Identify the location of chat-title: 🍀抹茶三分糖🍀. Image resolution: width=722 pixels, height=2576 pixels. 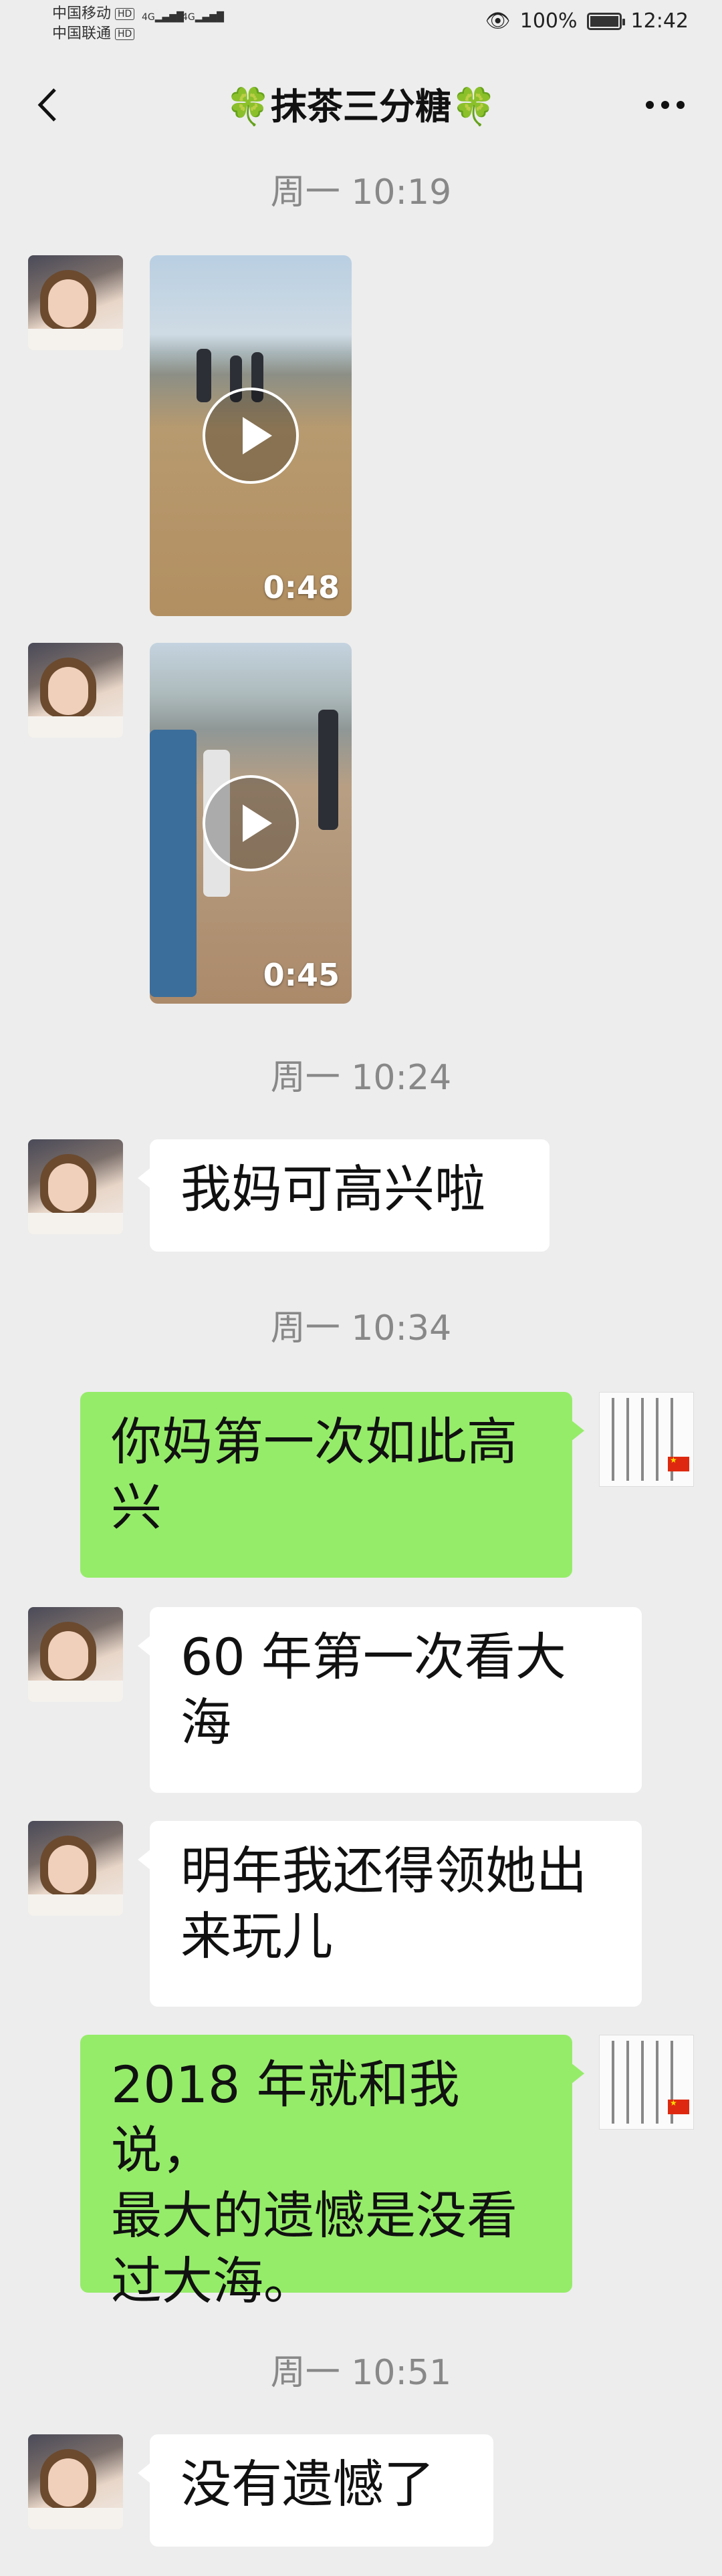
(361, 107).